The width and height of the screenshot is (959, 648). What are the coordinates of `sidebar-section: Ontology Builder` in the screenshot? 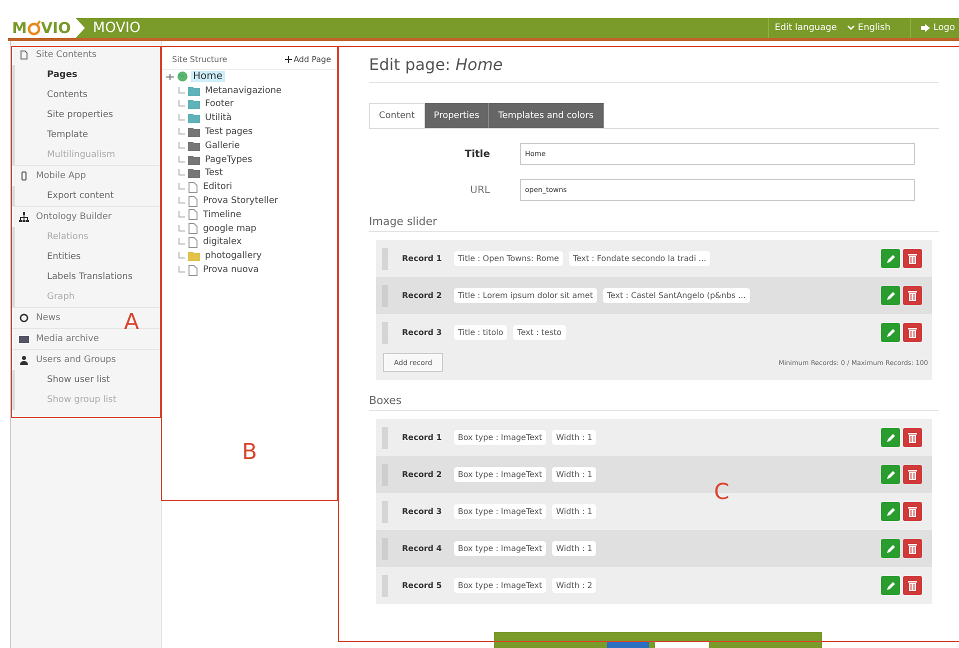 It's located at (63, 217).